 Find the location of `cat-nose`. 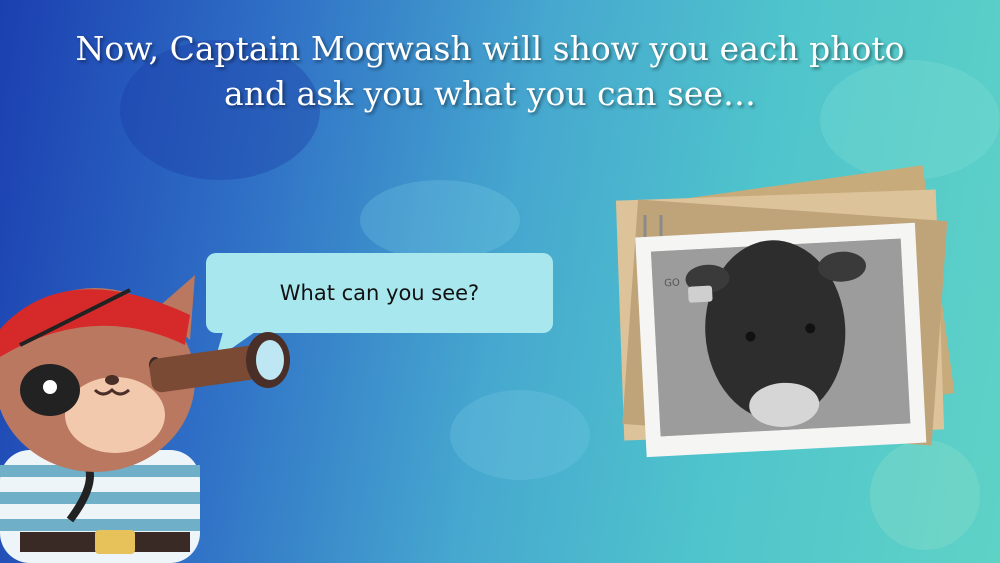

cat-nose is located at coordinates (112, 380).